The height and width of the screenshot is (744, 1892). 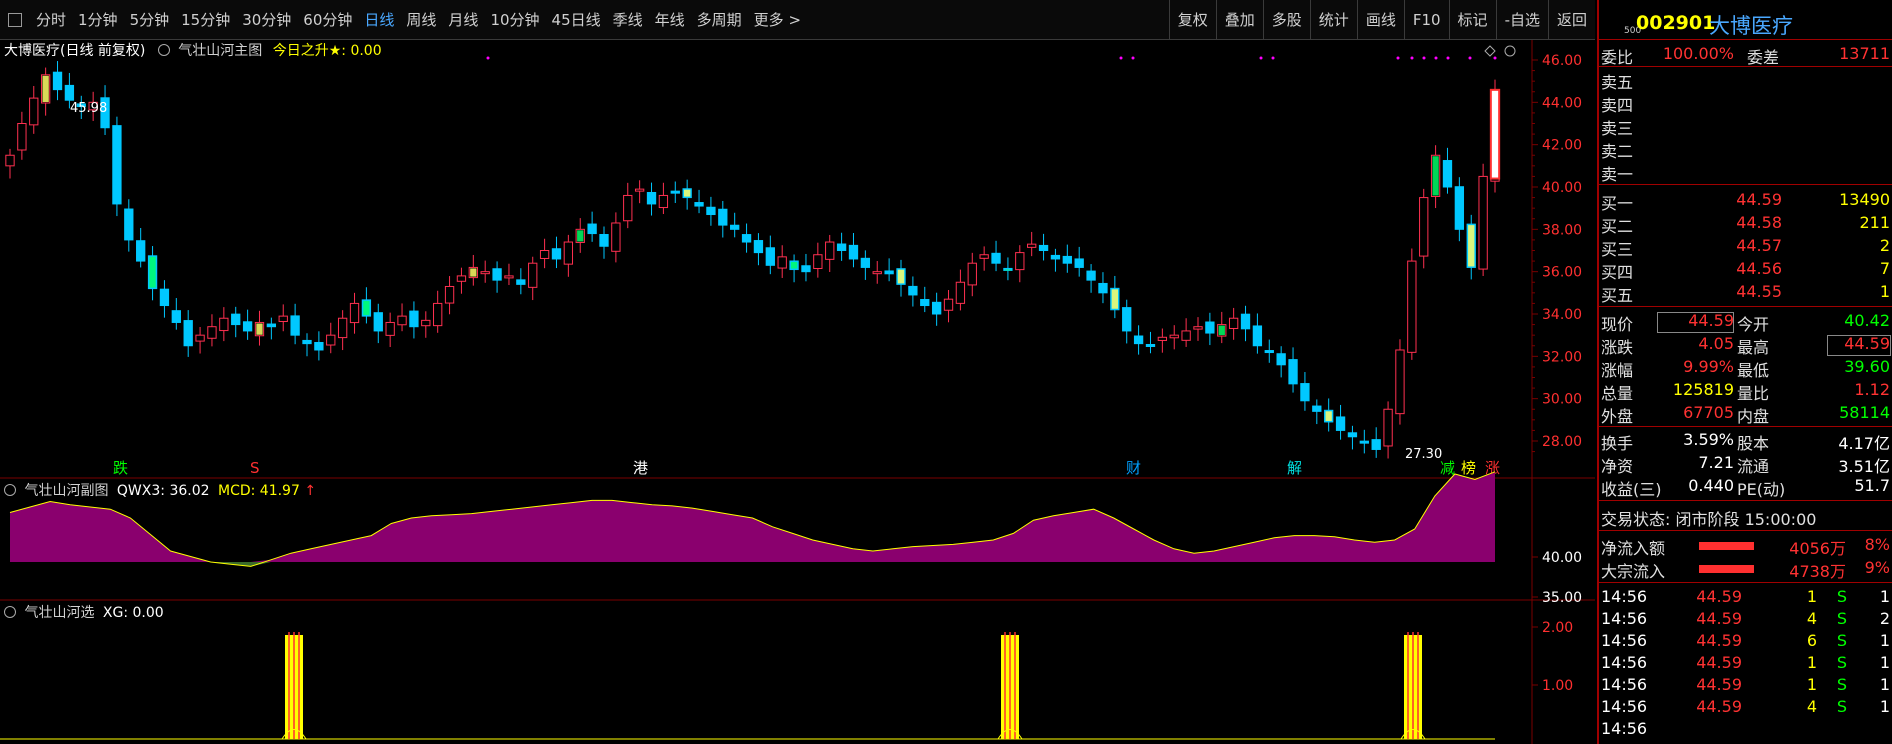 I want to click on tool-7: -自选, so click(x=1521, y=20).